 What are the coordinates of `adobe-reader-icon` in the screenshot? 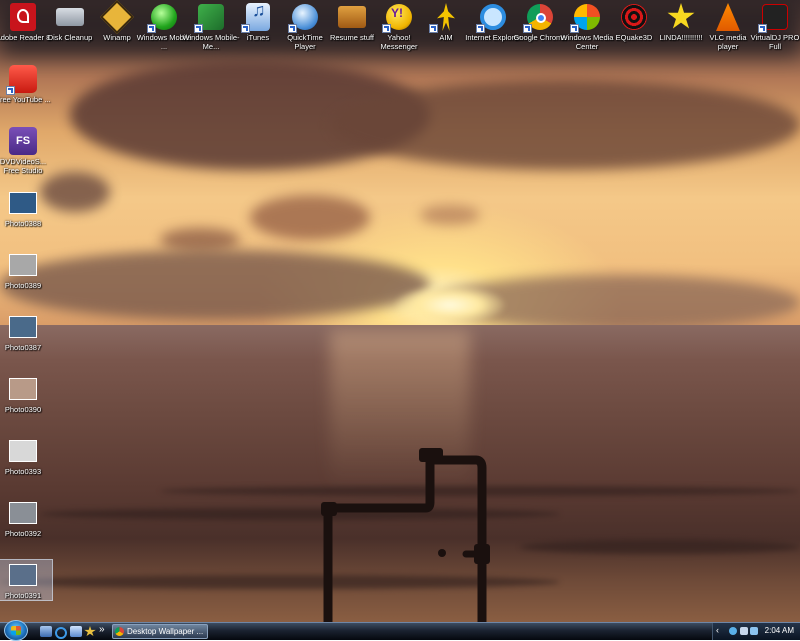 It's located at (23, 17).